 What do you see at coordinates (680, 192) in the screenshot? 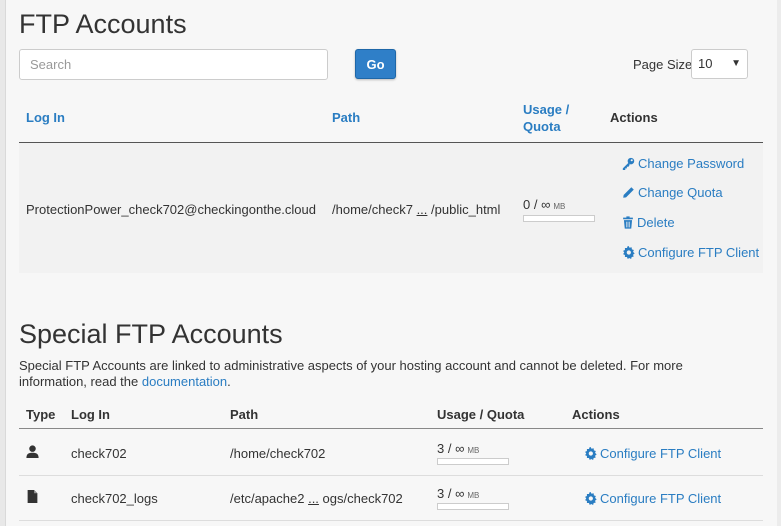
I see `change-quota-label: Change Quota` at bounding box center [680, 192].